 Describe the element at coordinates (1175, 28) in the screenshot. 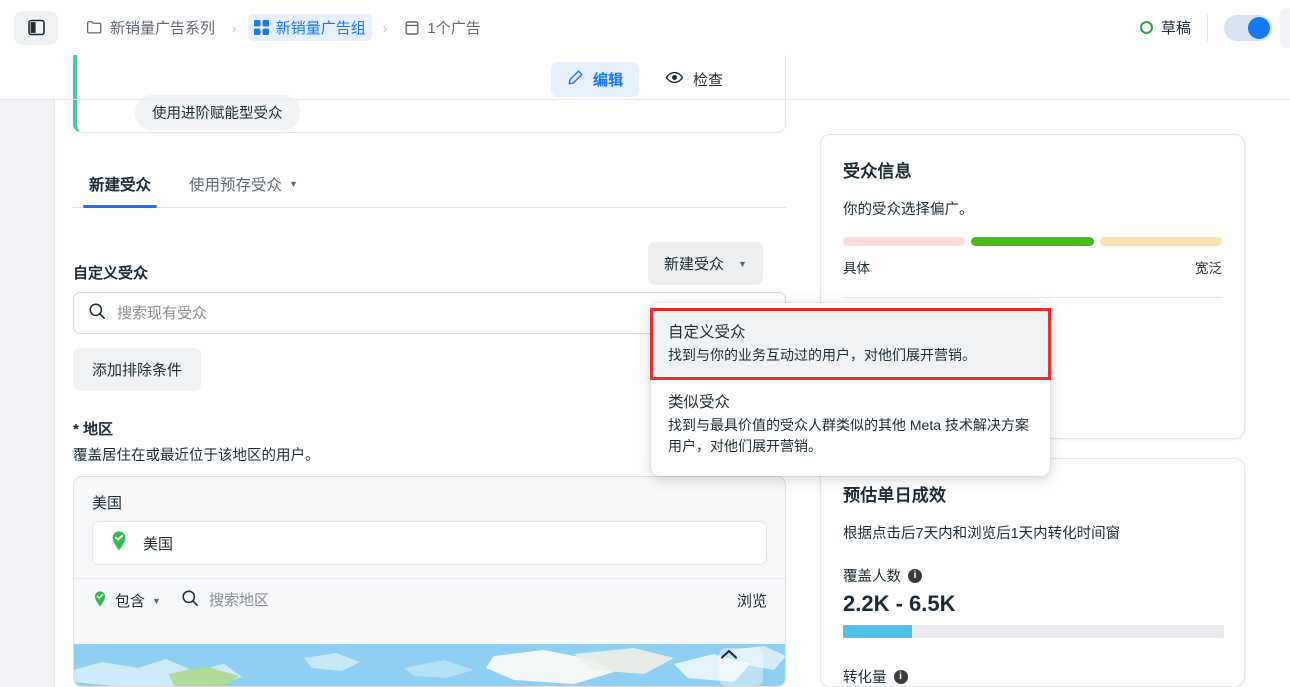

I see `status-label: 草稿` at that location.